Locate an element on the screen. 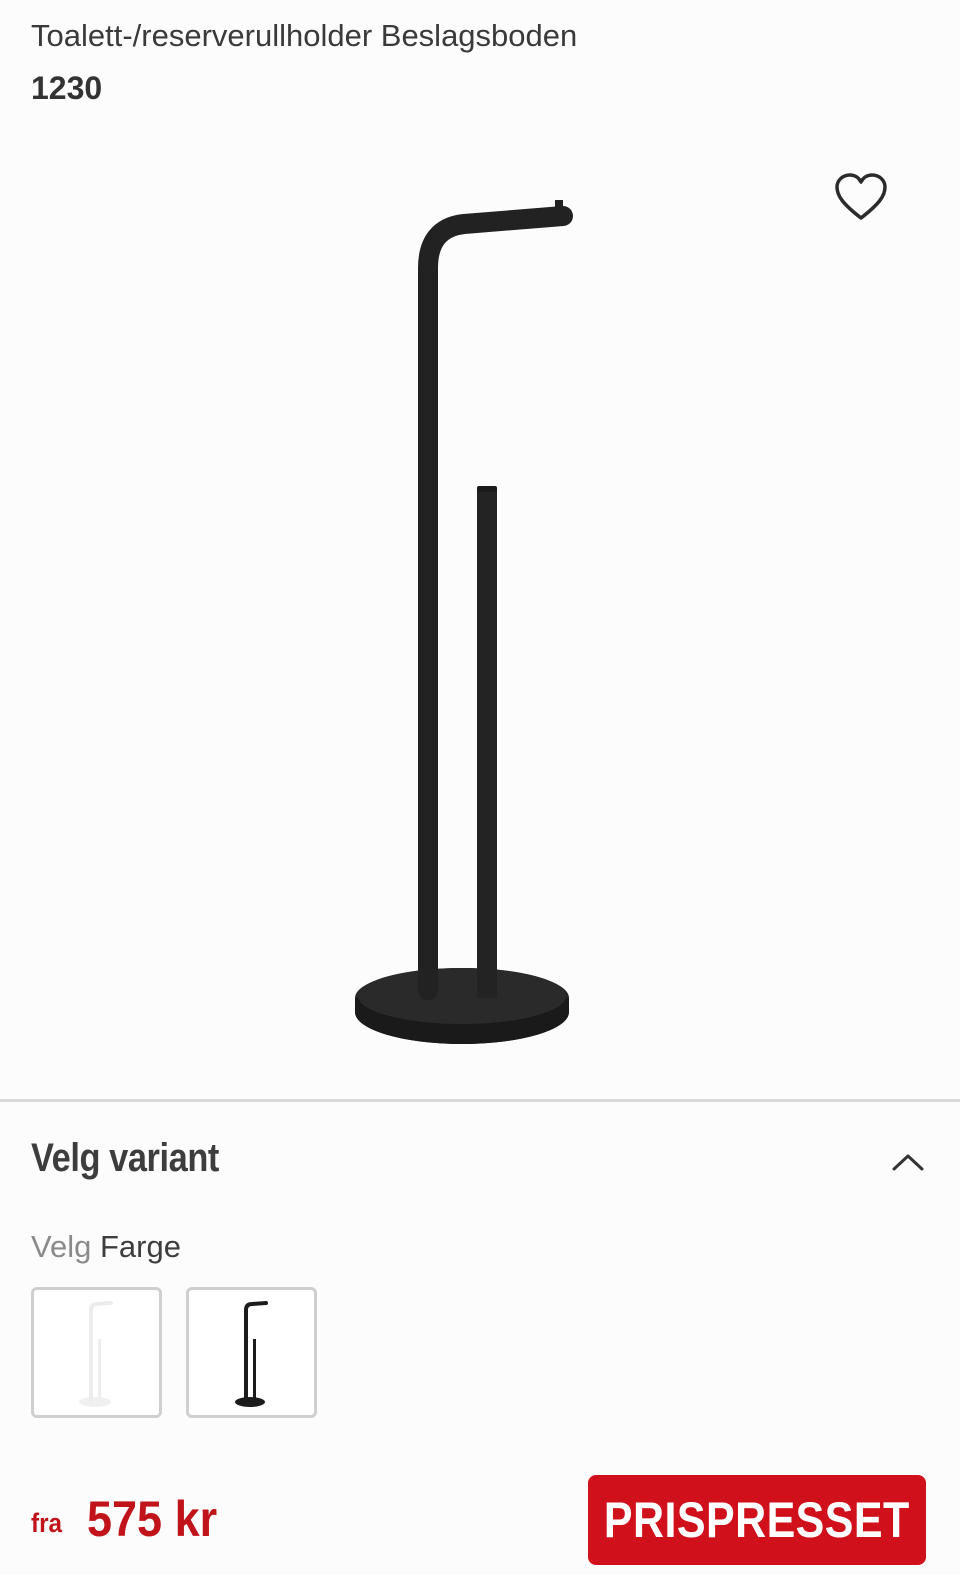  price-from-label: fra is located at coordinates (47, 1523).